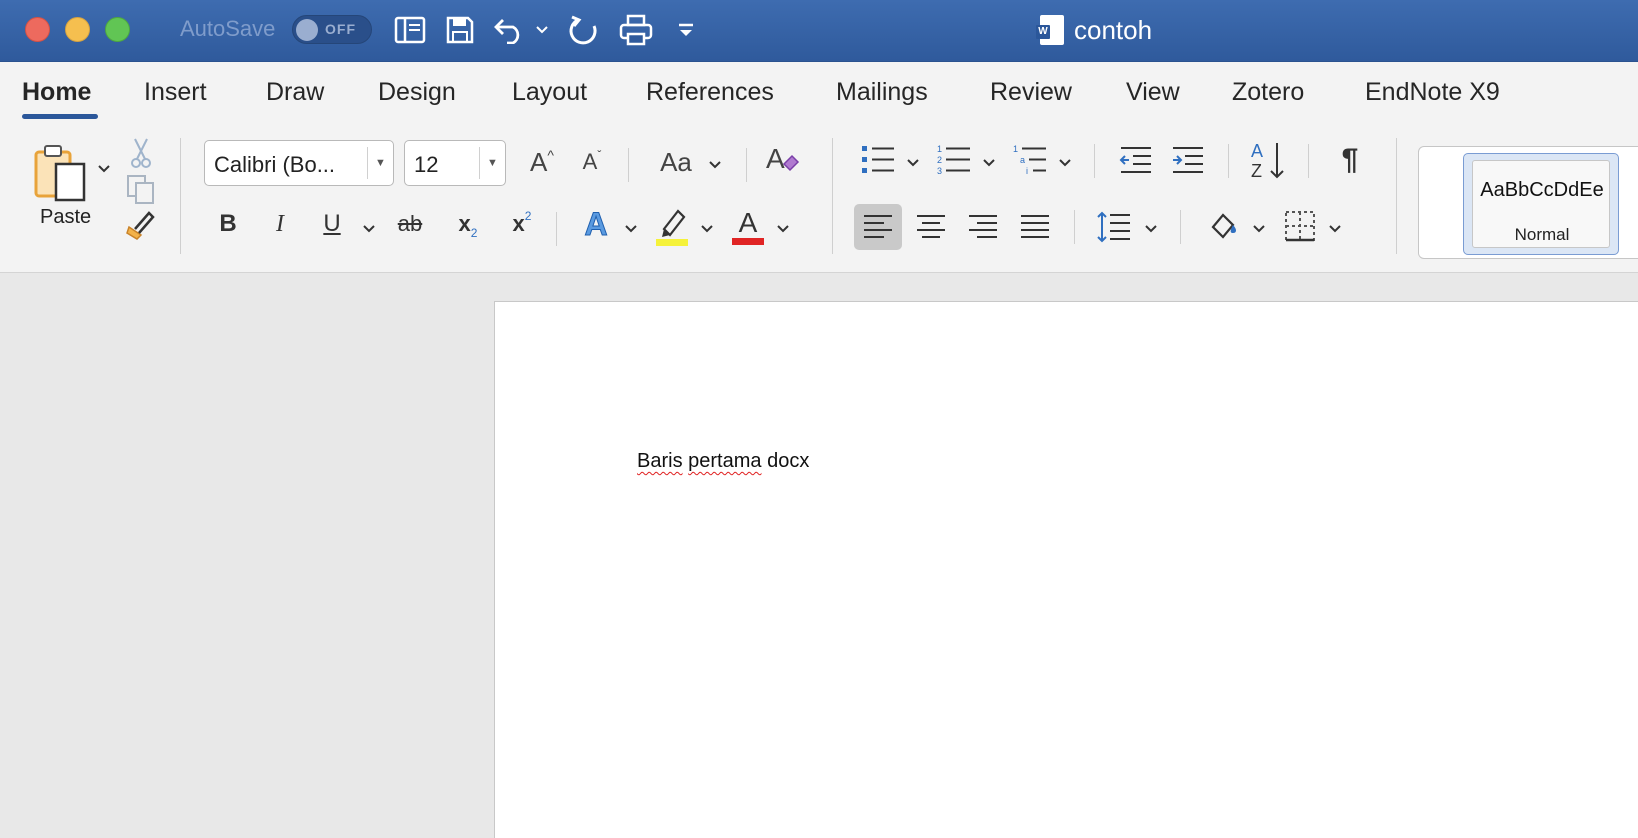 The width and height of the screenshot is (1638, 838). Describe the element at coordinates (1268, 160) in the screenshot. I see `sort-icon: AZ` at that location.